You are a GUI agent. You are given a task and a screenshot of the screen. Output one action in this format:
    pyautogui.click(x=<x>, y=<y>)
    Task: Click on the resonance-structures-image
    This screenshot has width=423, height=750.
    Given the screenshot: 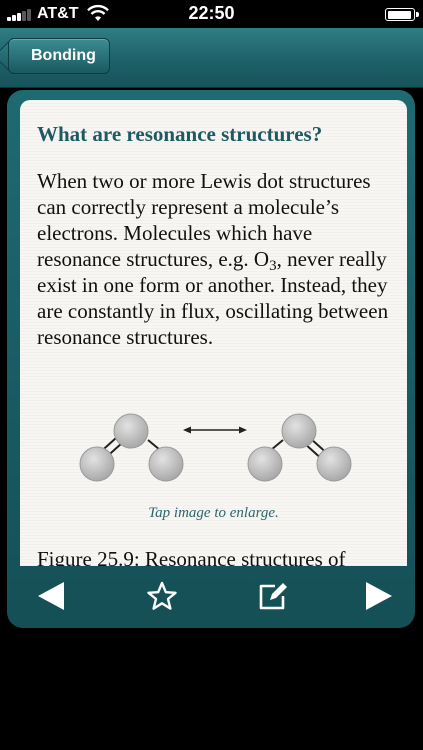 What is the action you would take?
    pyautogui.click(x=213, y=453)
    